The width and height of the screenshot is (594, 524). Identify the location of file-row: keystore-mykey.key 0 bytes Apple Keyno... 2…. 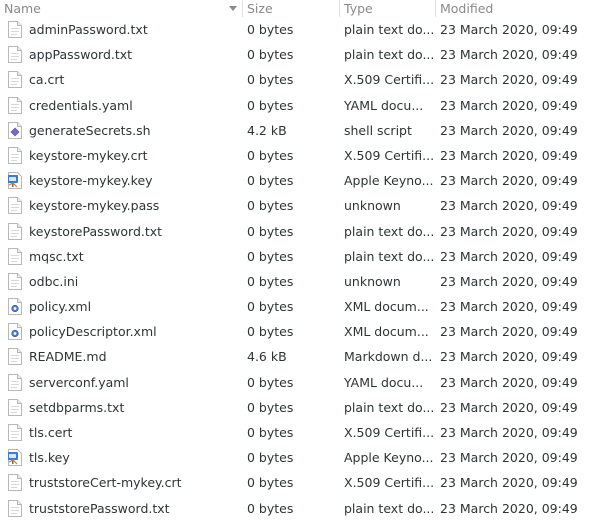
(297, 180).